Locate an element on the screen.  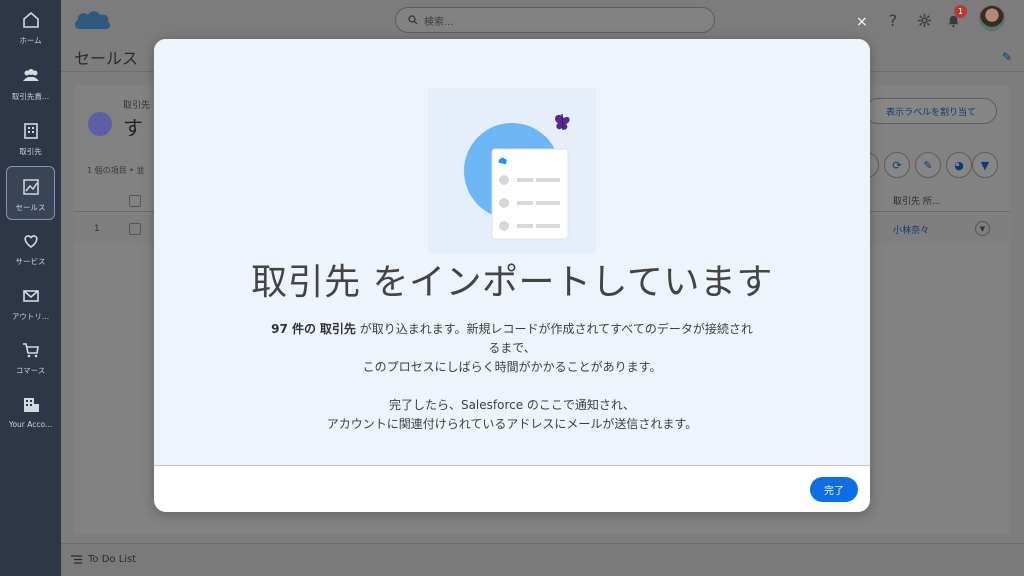
refresh-icon: ⟳ is located at coordinates (897, 165).